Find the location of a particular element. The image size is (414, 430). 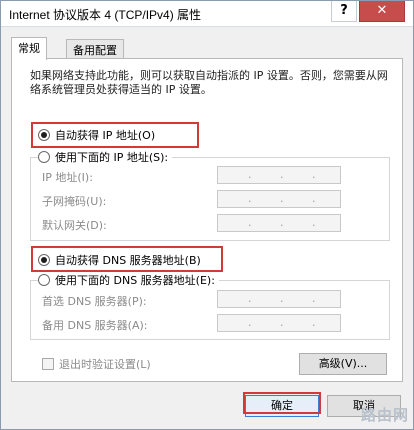

close-icon: ✕ is located at coordinates (382, 11).